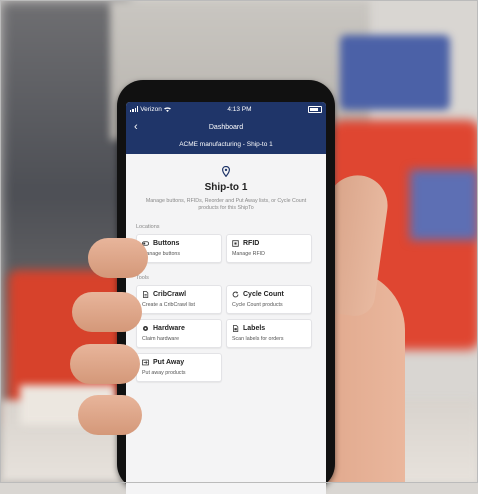  Describe the element at coordinates (134, 109) in the screenshot. I see `signal-icon` at that location.